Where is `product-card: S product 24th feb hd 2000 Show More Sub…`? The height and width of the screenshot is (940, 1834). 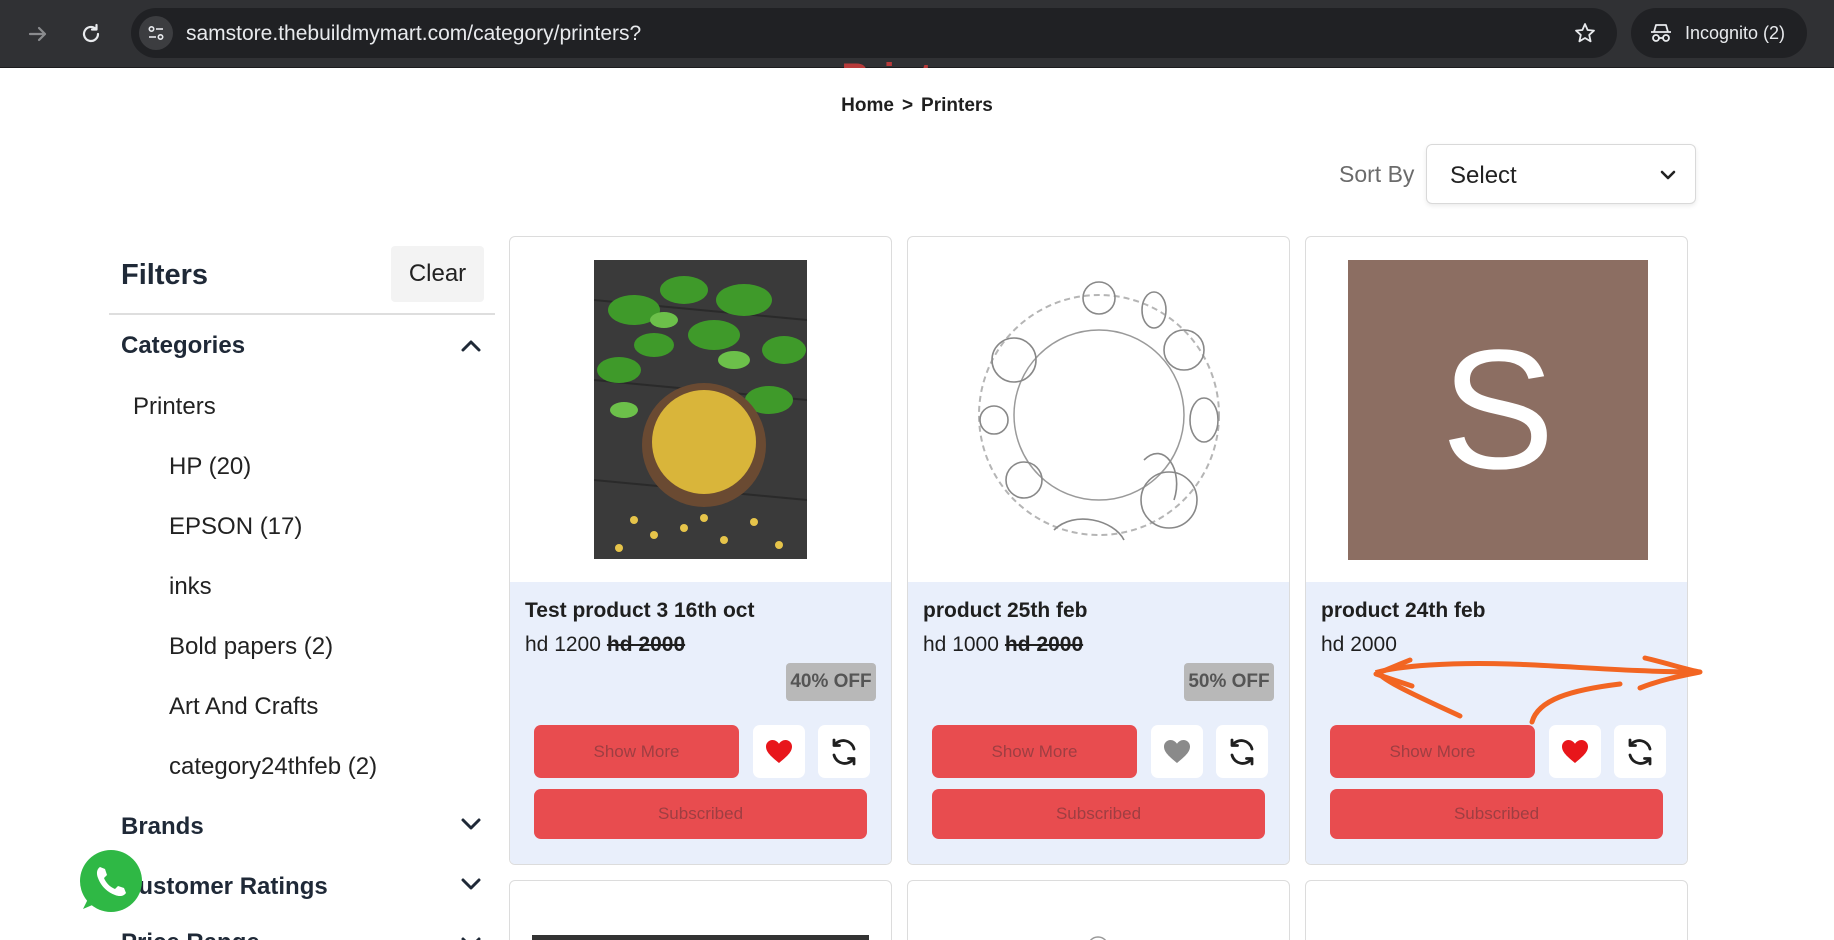 product-card: S product 24th feb hd 2000 Show More Sub… is located at coordinates (1496, 550).